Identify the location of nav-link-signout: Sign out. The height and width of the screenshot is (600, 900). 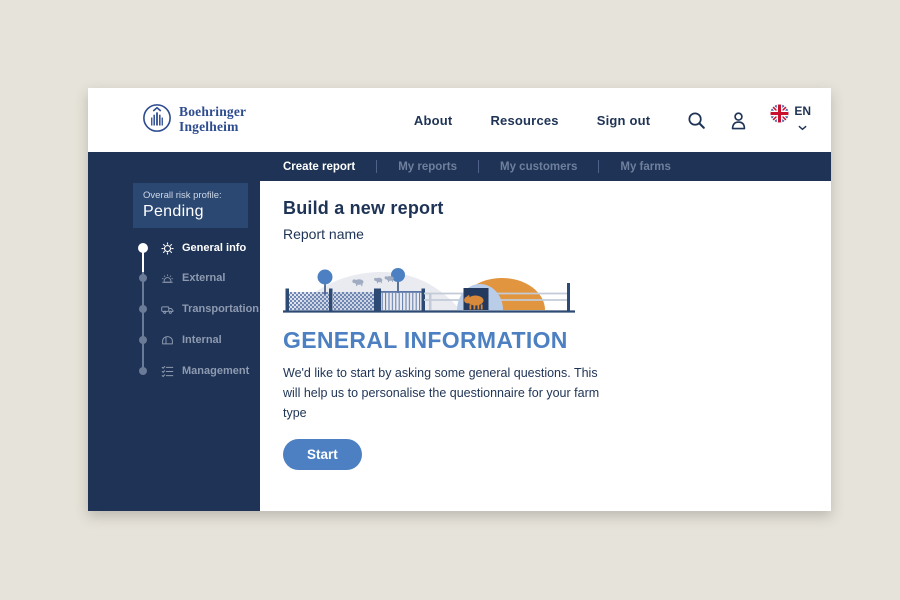
(624, 120).